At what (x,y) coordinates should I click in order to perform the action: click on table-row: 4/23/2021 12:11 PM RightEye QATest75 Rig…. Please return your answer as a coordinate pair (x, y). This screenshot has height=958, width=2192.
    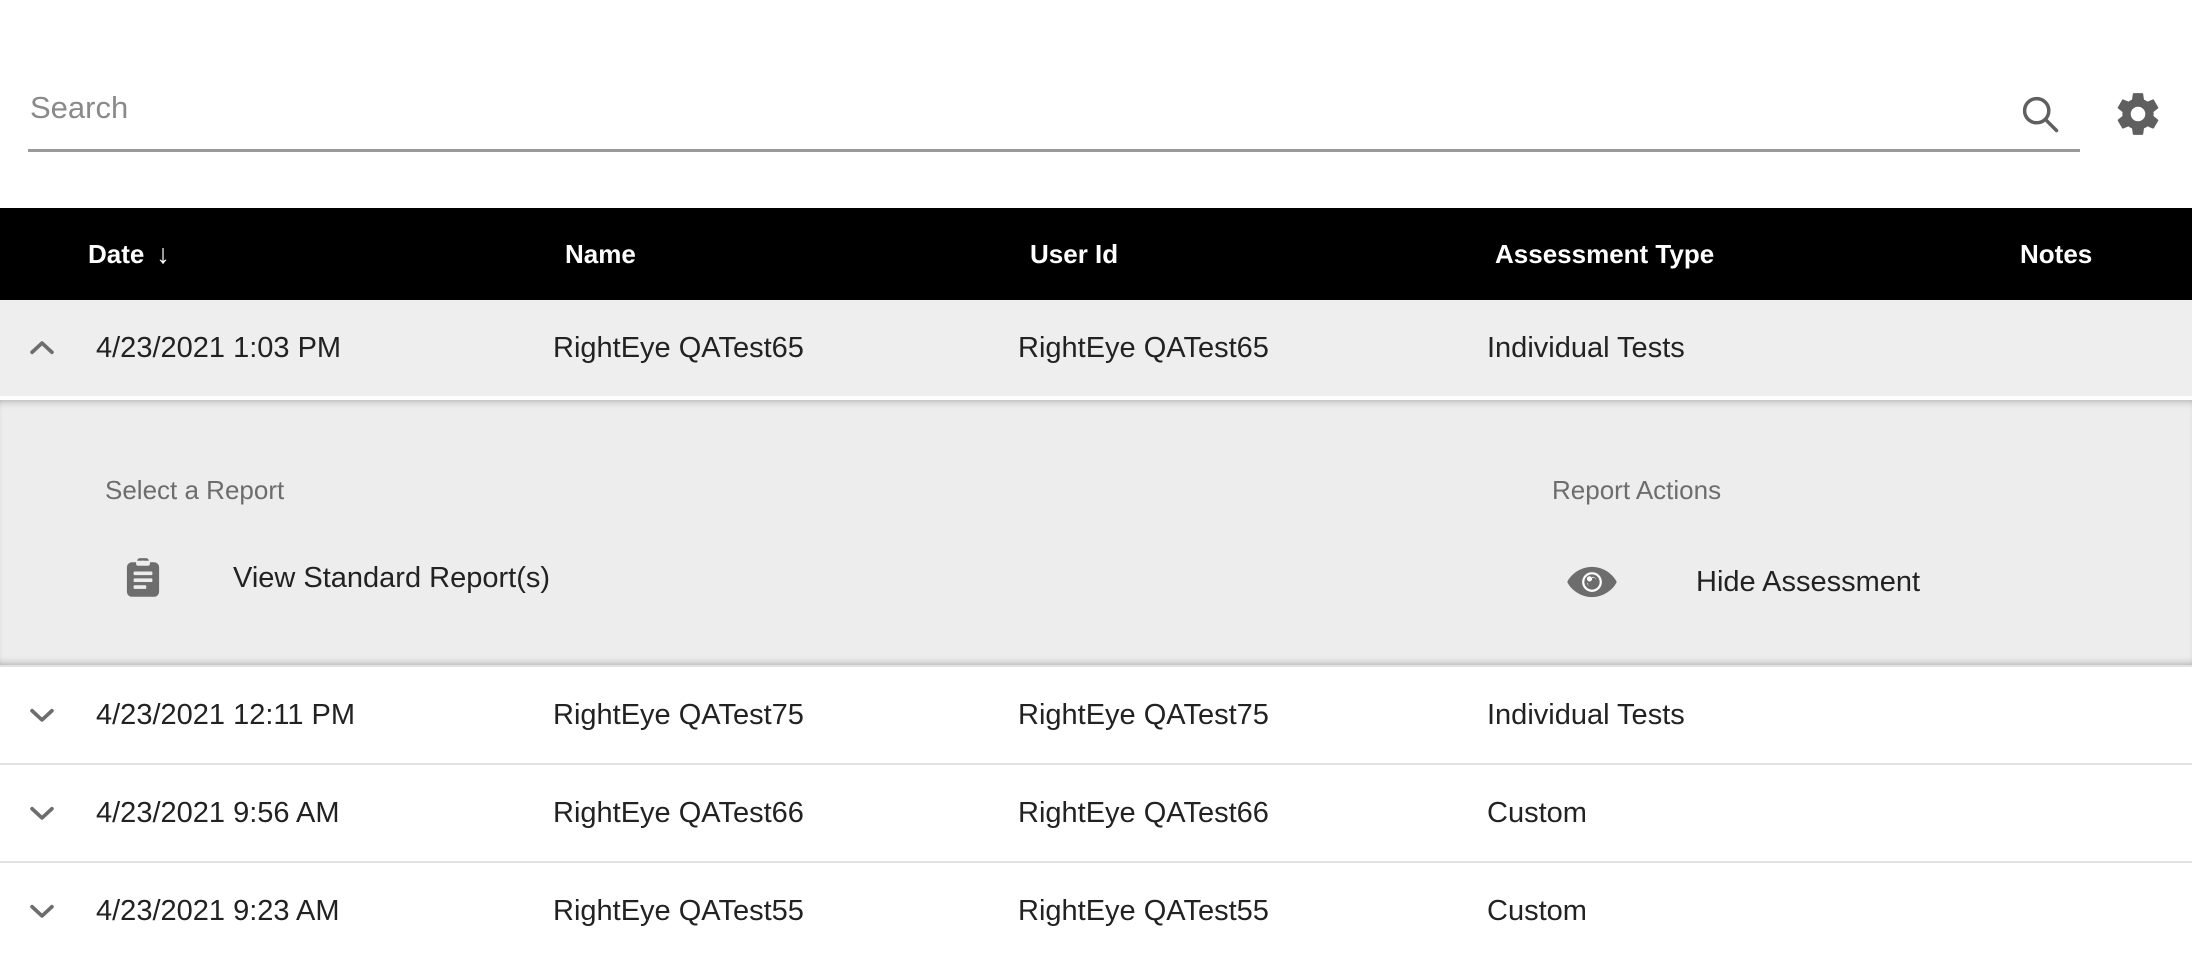
    Looking at the image, I should click on (1096, 715).